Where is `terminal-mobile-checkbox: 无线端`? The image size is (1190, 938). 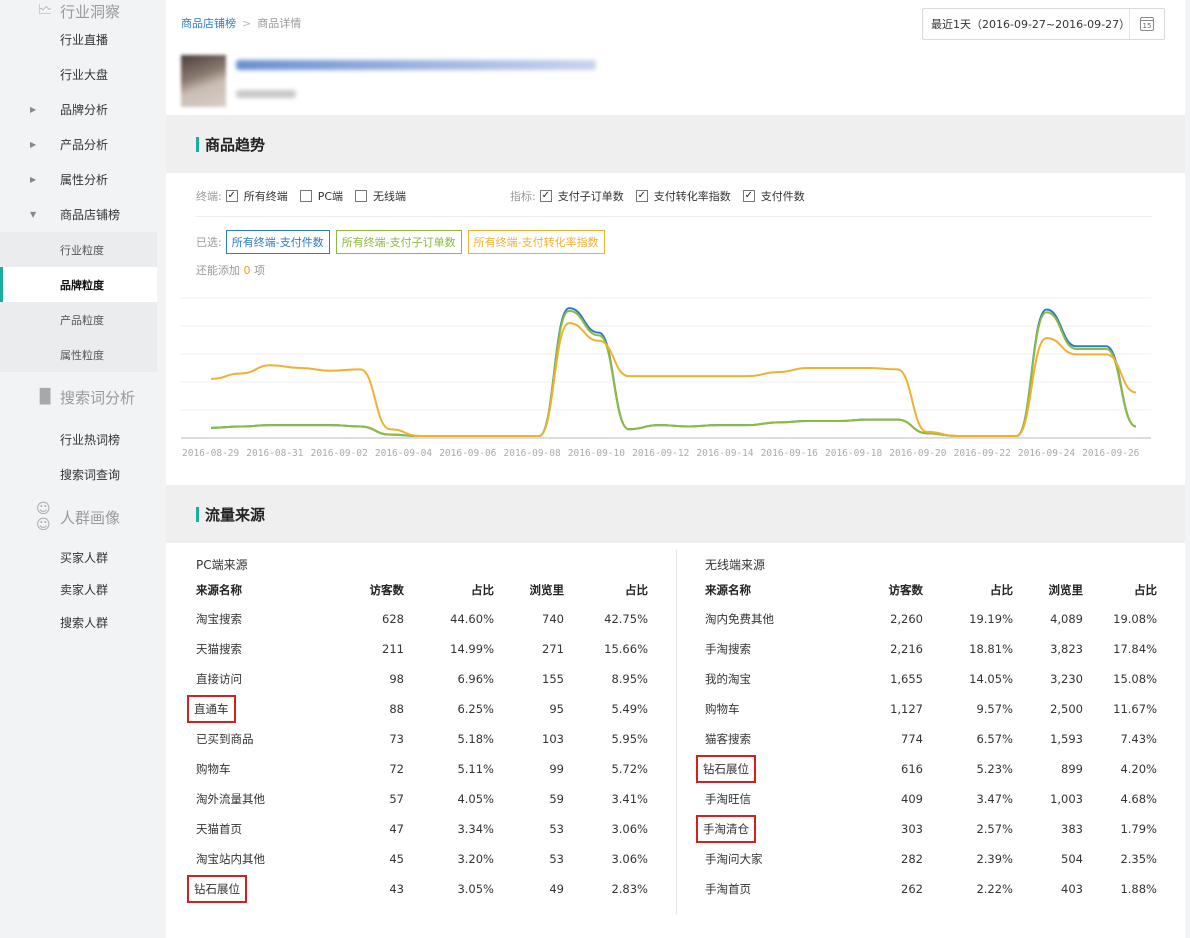 terminal-mobile-checkbox: 无线端 is located at coordinates (380, 196).